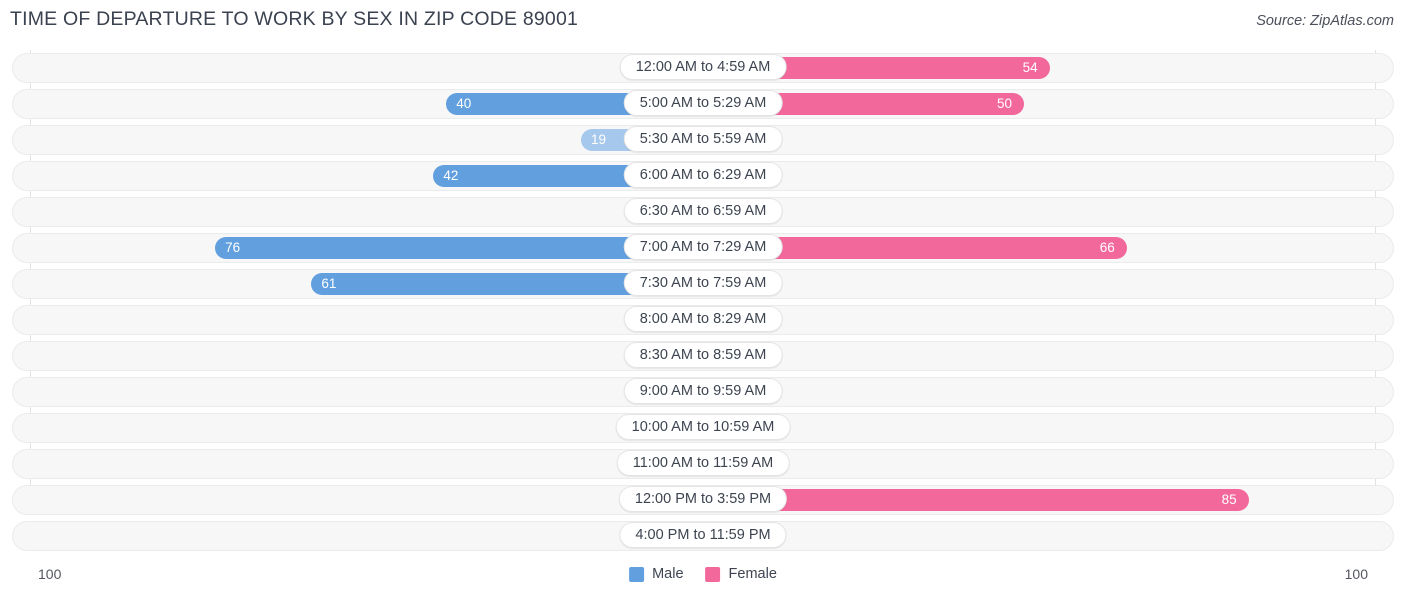 This screenshot has height=594, width=1406. I want to click on category-label: 12:00 AM to 4:59 AM, so click(703, 67).